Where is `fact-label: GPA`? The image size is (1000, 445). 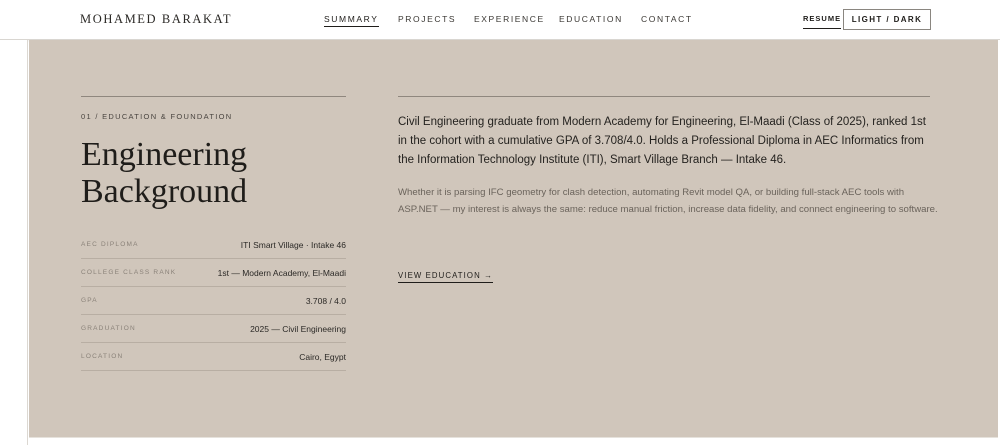 fact-label: GPA is located at coordinates (89, 300).